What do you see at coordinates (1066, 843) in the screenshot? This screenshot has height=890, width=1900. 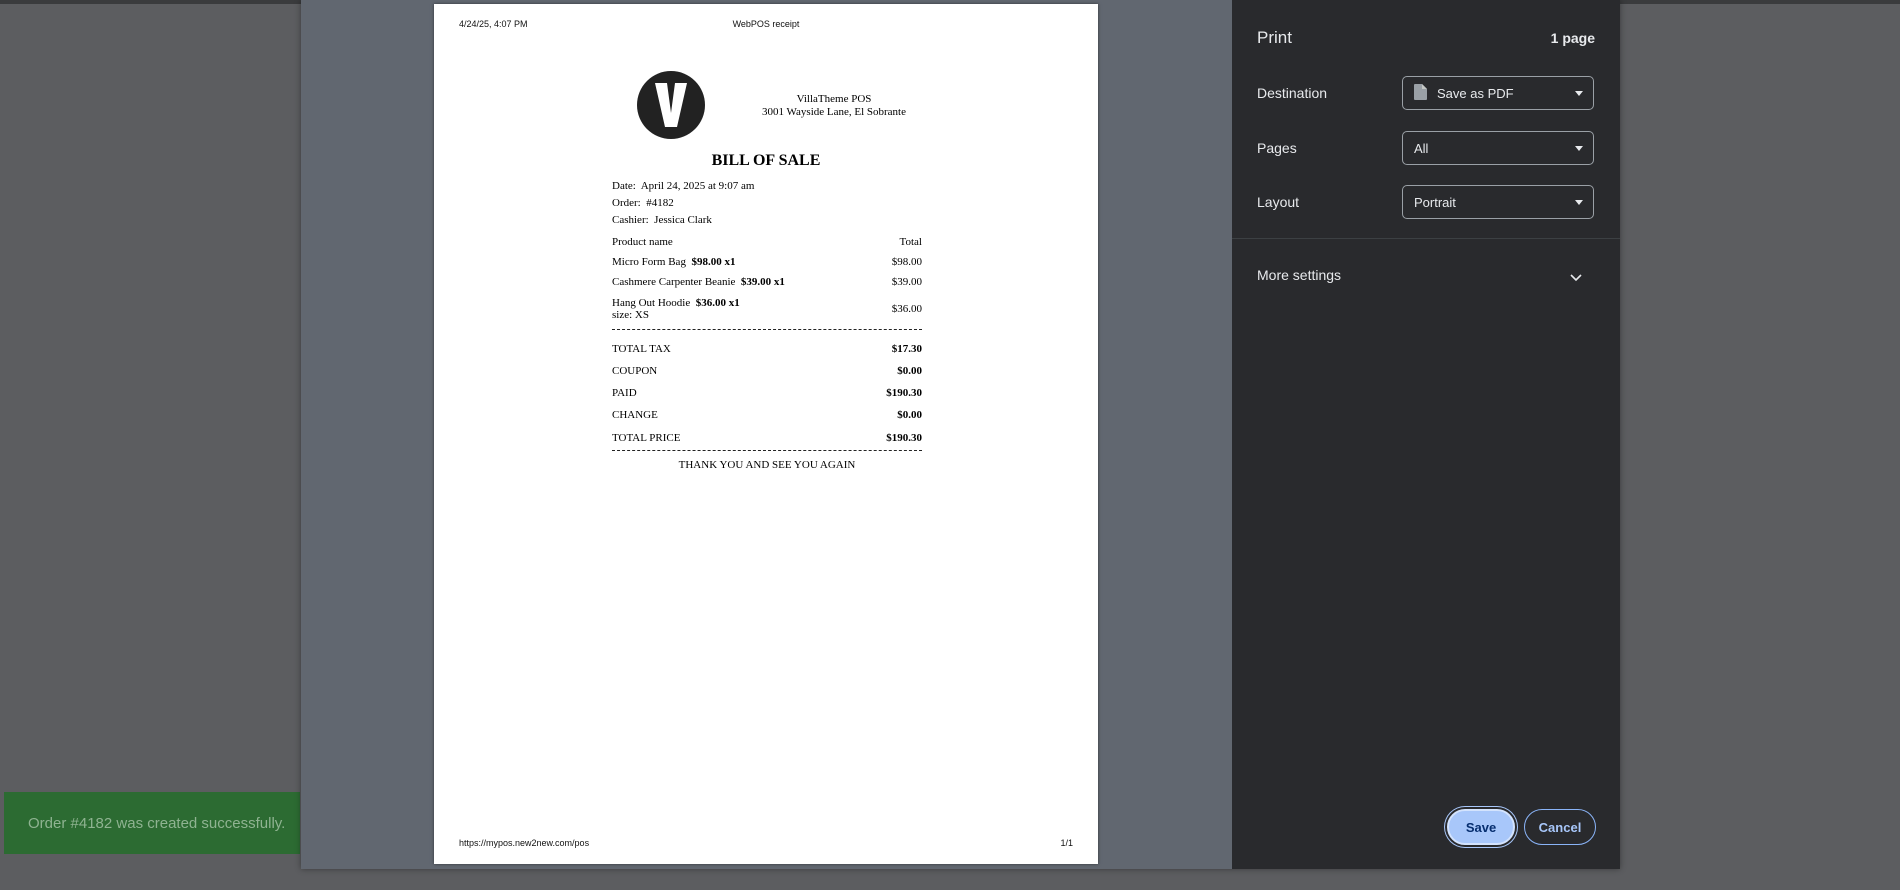 I see `footer-page-number: 1/1` at bounding box center [1066, 843].